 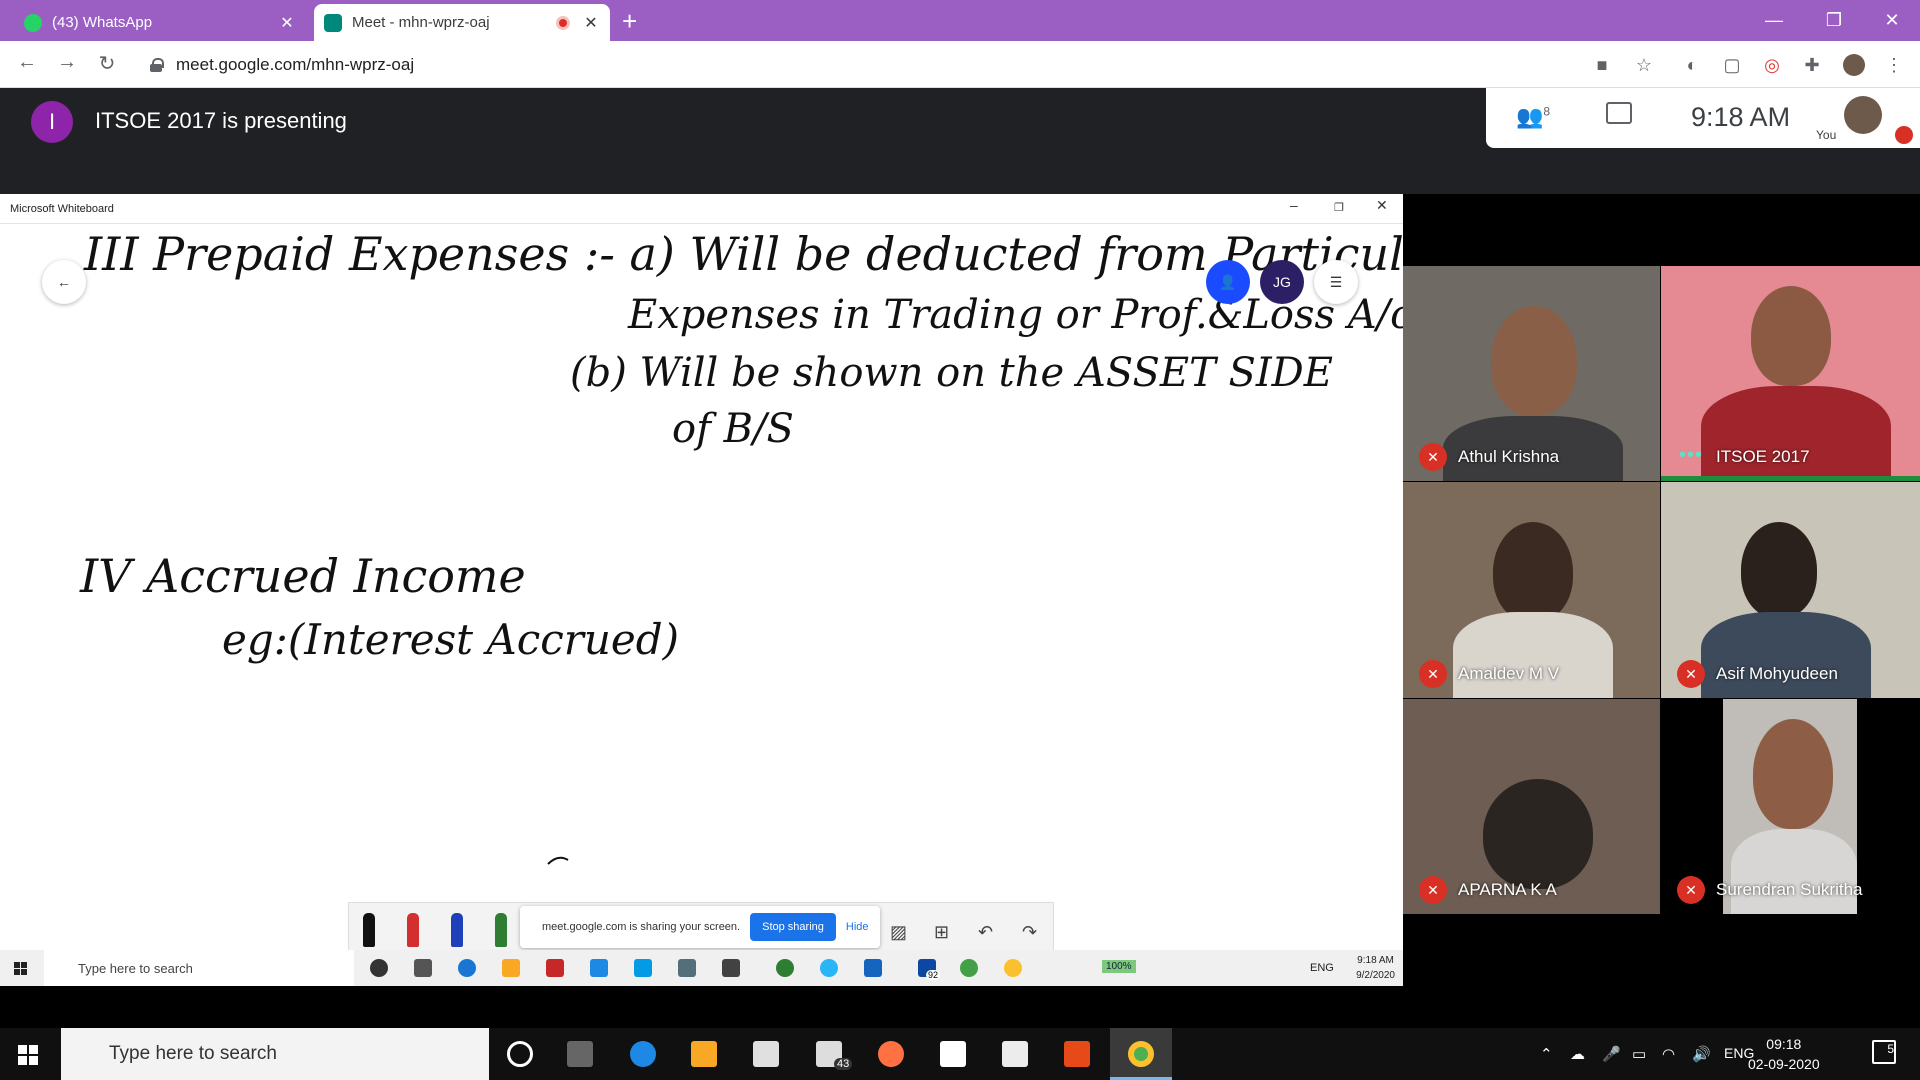 What do you see at coordinates (67, 62) in the screenshot?
I see `forward-button: →` at bounding box center [67, 62].